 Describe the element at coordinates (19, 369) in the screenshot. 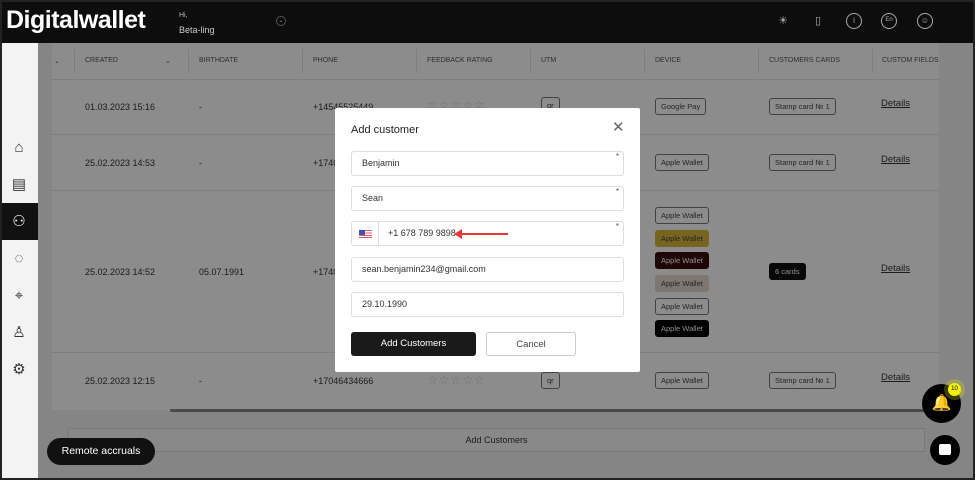

I see `settings-icon: ⚙` at that location.